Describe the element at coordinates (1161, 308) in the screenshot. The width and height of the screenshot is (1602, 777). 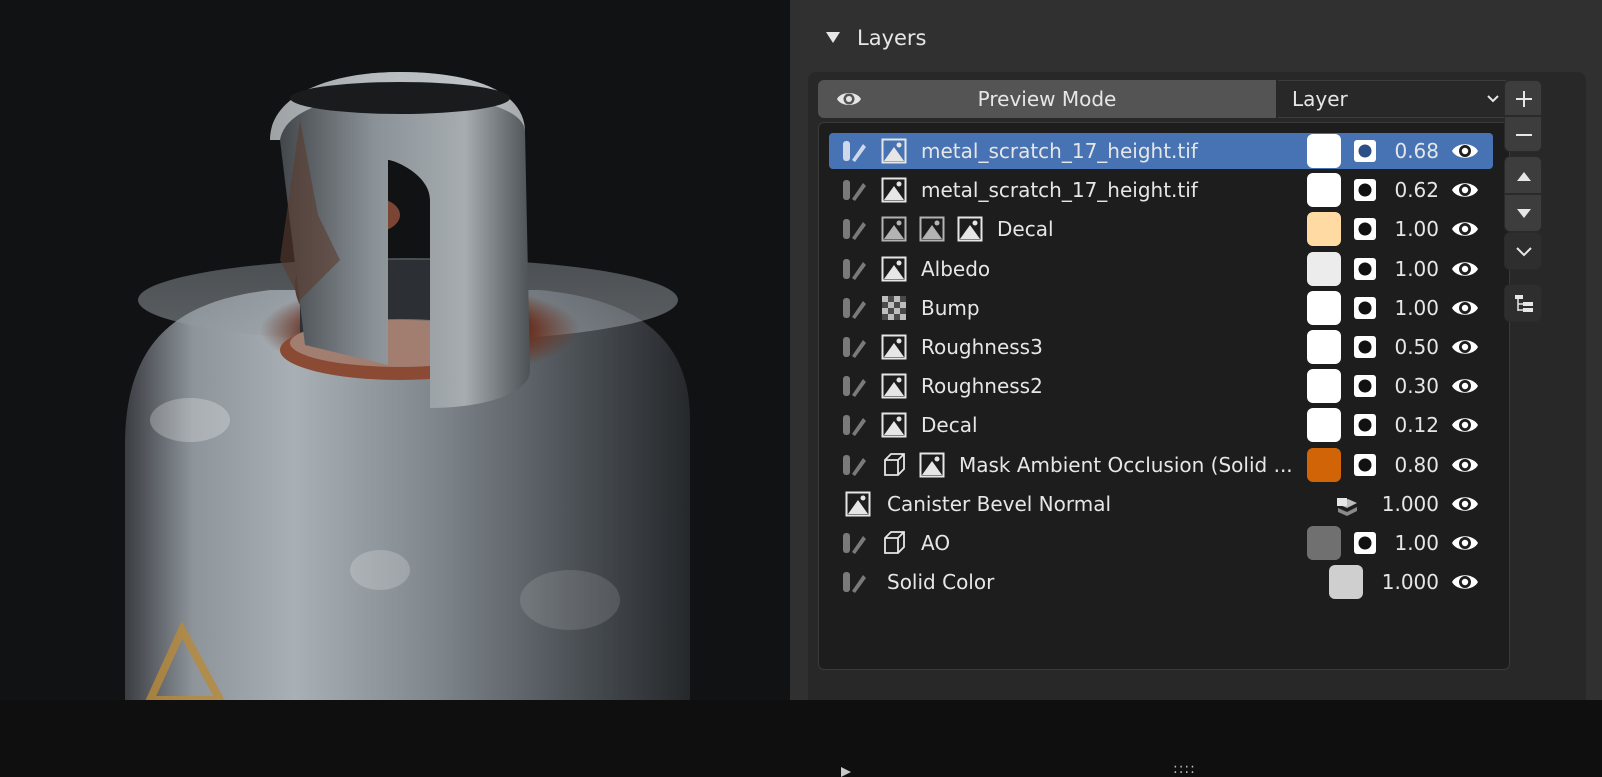
I see `layer-row: Bump 1.00` at that location.